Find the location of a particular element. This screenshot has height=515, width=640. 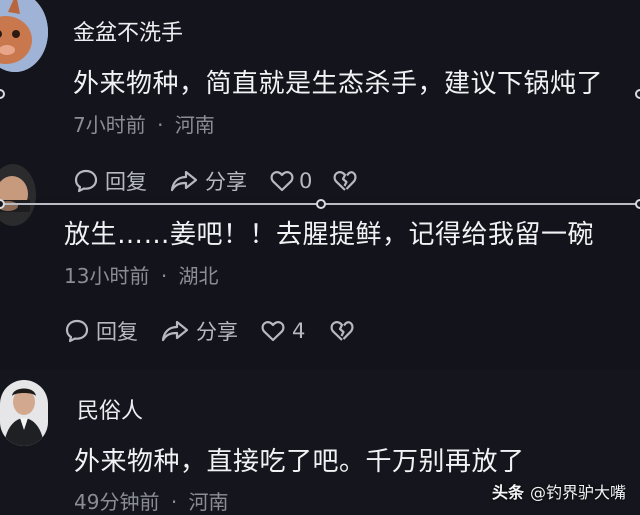

like-button: 0 is located at coordinates (290, 181).